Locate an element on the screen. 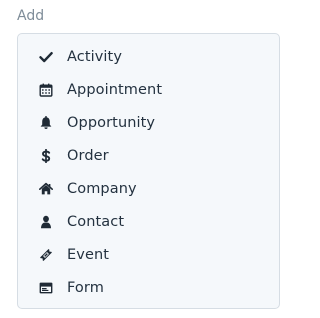  menu-item-label: Contact is located at coordinates (96, 221).